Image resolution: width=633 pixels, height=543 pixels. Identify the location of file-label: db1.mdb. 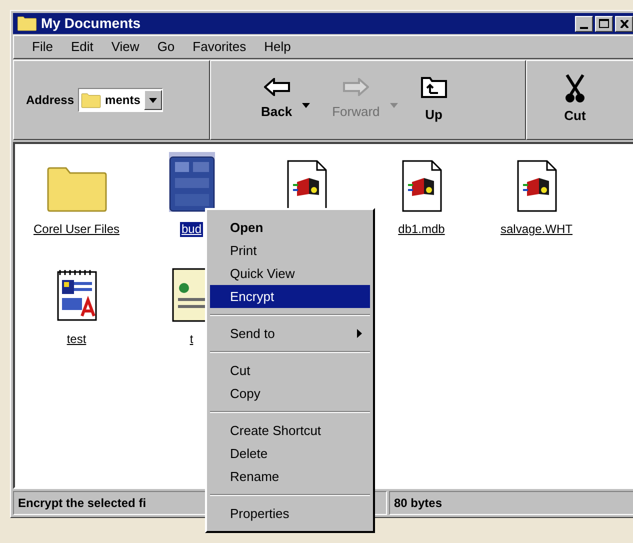
(421, 229).